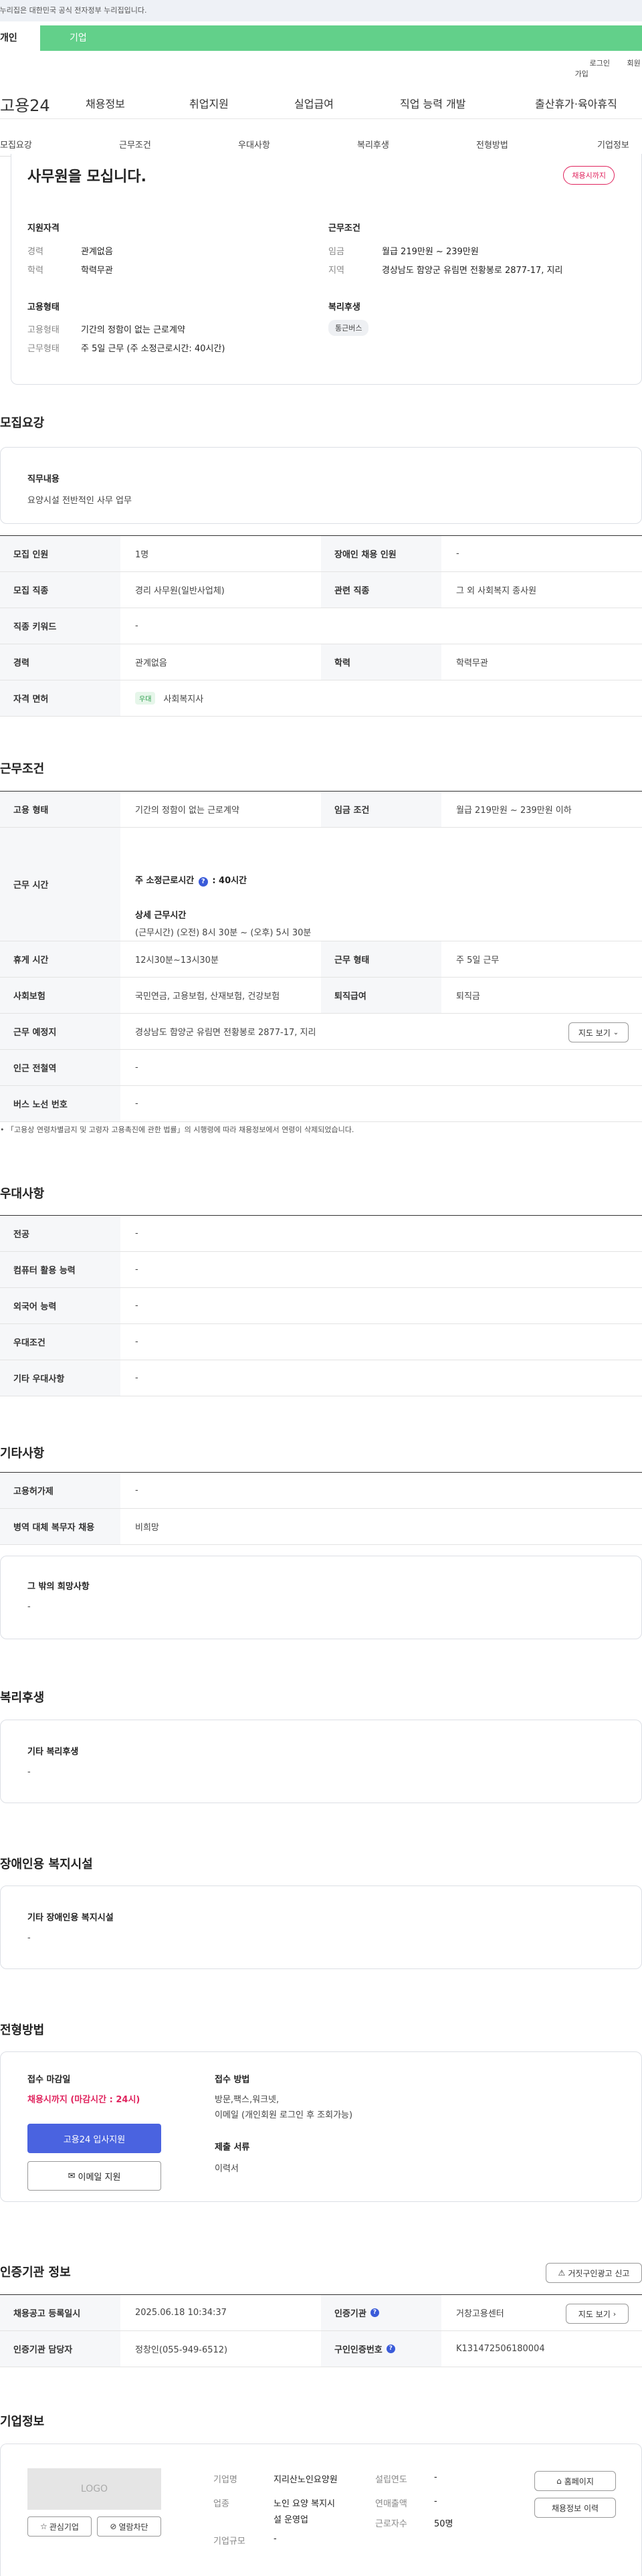  What do you see at coordinates (321, 1491) in the screenshot?
I see `table-row: 고용허가제 -` at bounding box center [321, 1491].